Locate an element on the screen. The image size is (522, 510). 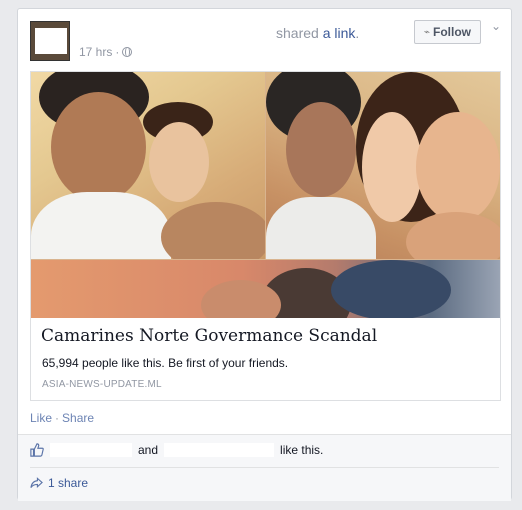
avatar-redaction is located at coordinates (51, 41).